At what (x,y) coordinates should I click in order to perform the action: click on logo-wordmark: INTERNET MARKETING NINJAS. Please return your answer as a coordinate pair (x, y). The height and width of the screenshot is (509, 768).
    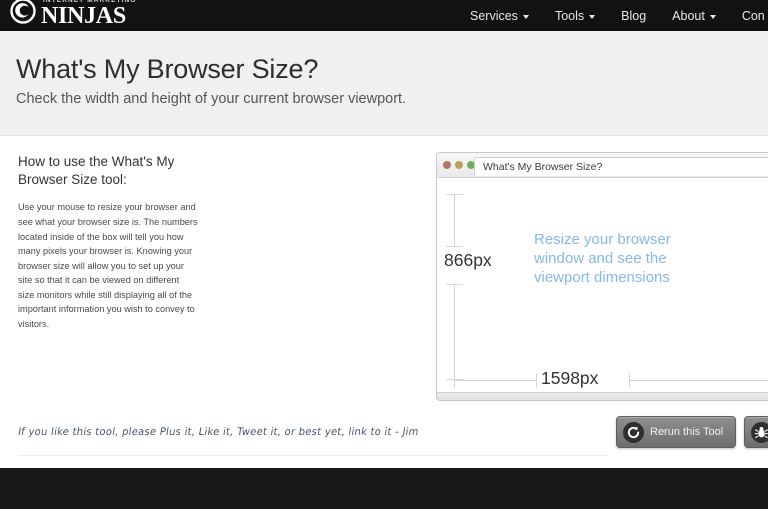
    Looking at the image, I should click on (88, 14).